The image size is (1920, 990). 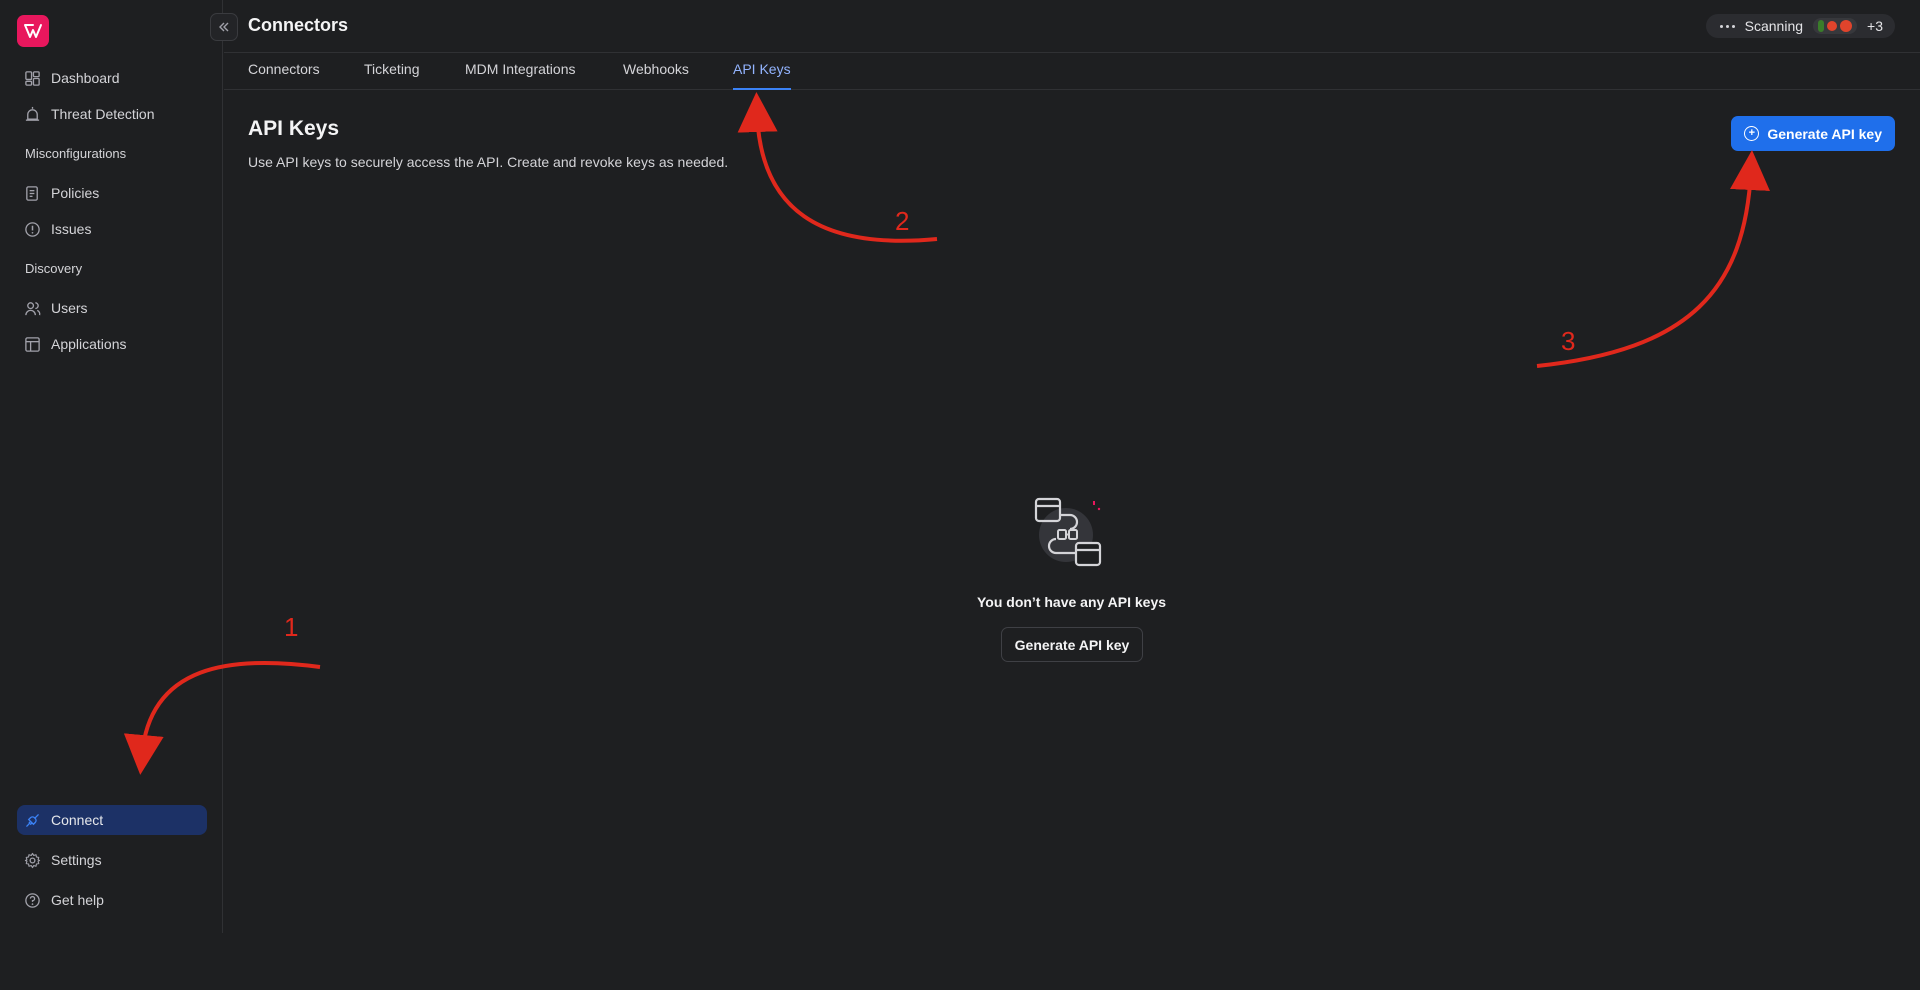 I want to click on sidebar-item-label: Threat Detection, so click(x=103, y=114).